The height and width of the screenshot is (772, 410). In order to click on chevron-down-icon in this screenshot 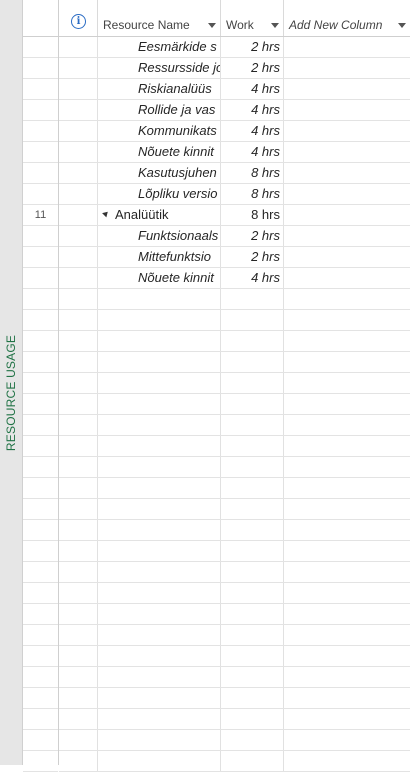, I will do `click(212, 25)`.